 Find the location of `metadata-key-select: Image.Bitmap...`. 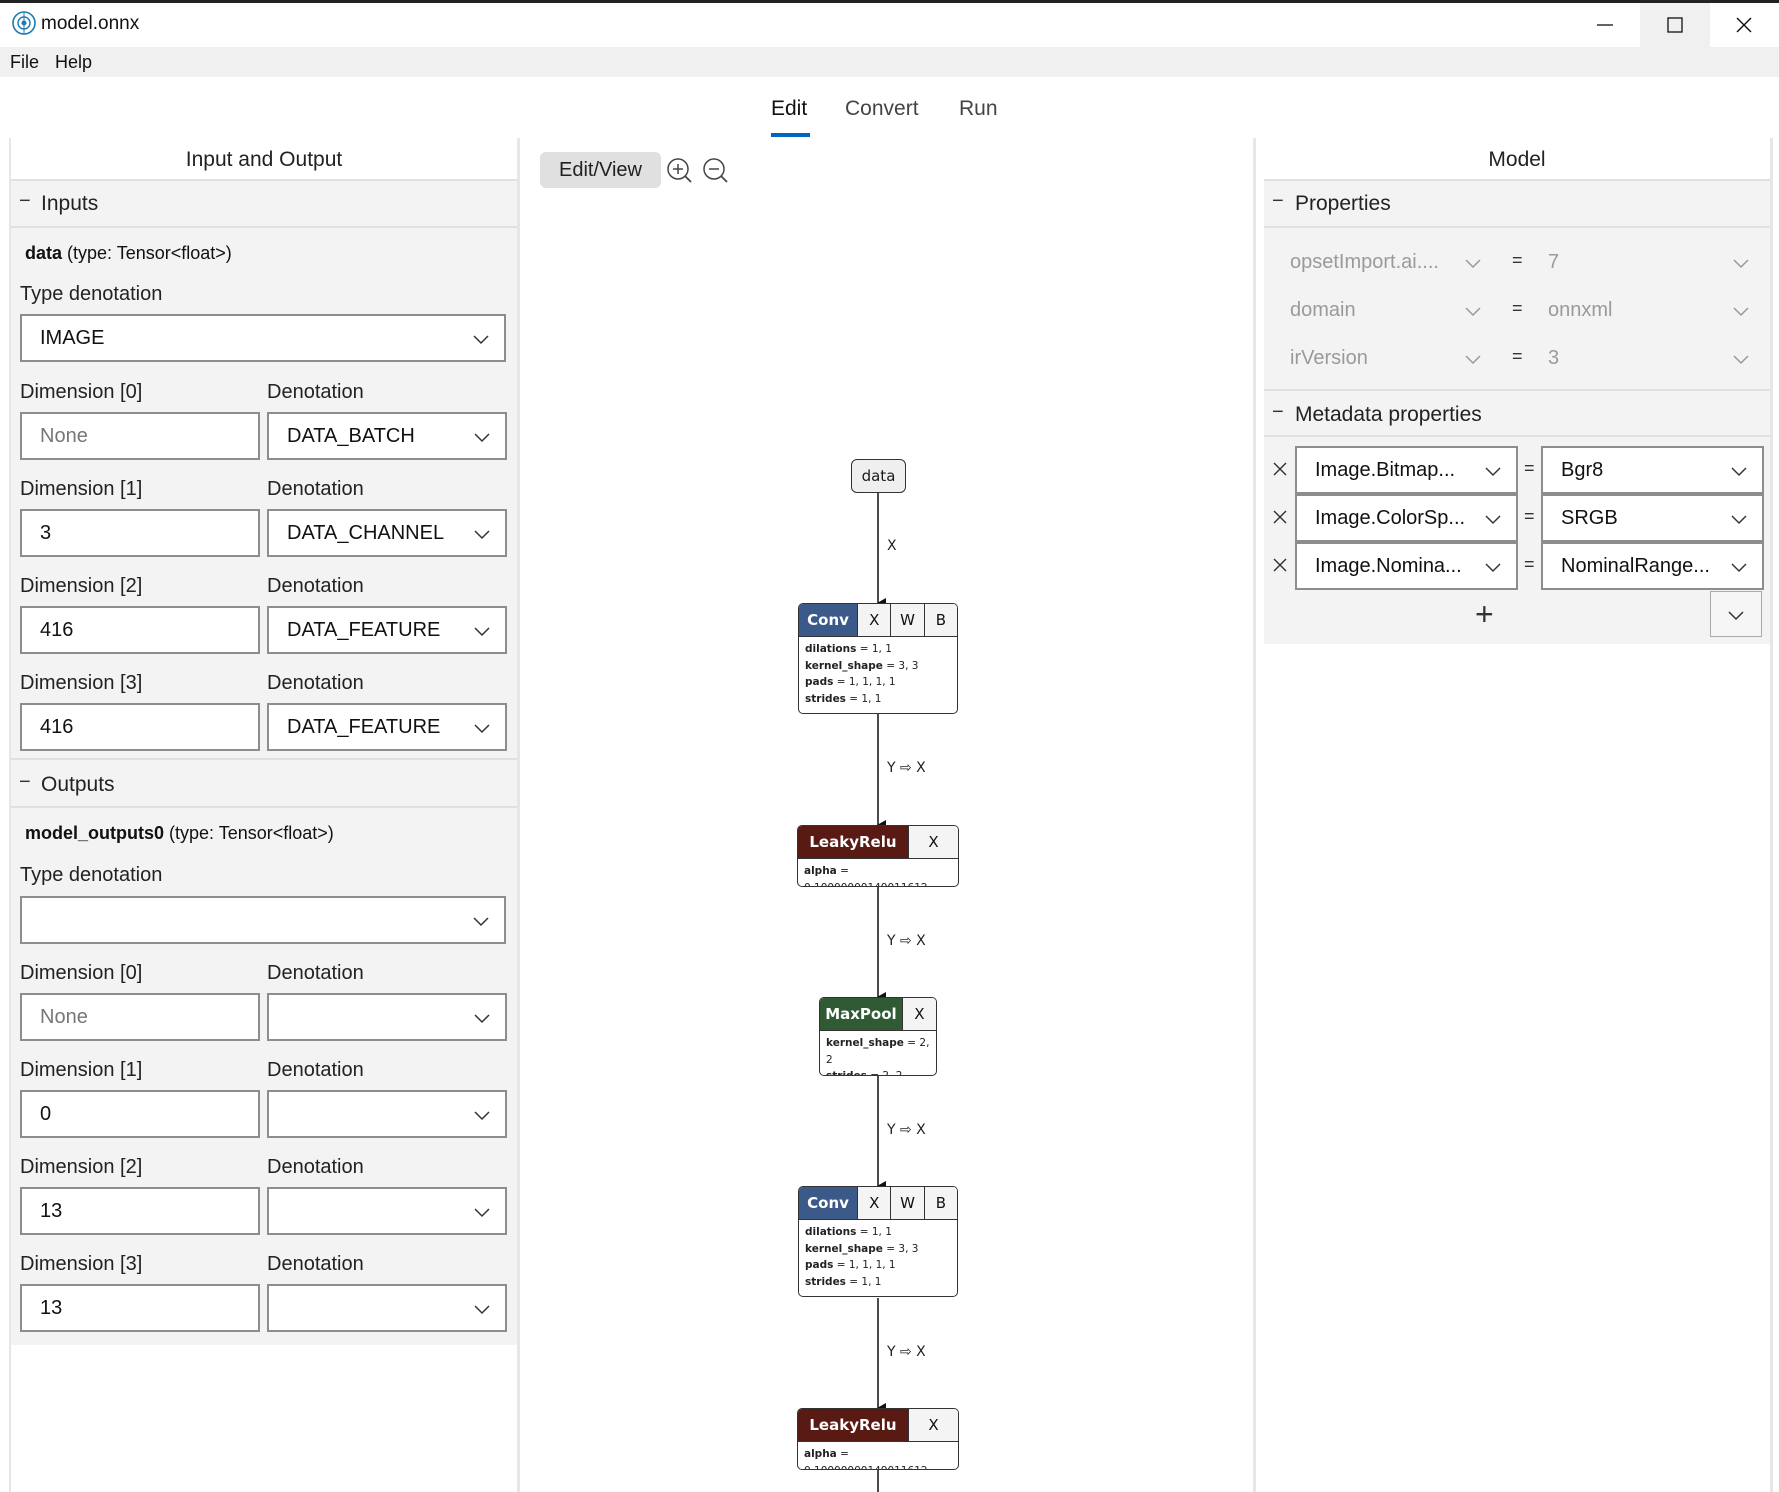

metadata-key-select: Image.Bitmap... is located at coordinates (1406, 470).